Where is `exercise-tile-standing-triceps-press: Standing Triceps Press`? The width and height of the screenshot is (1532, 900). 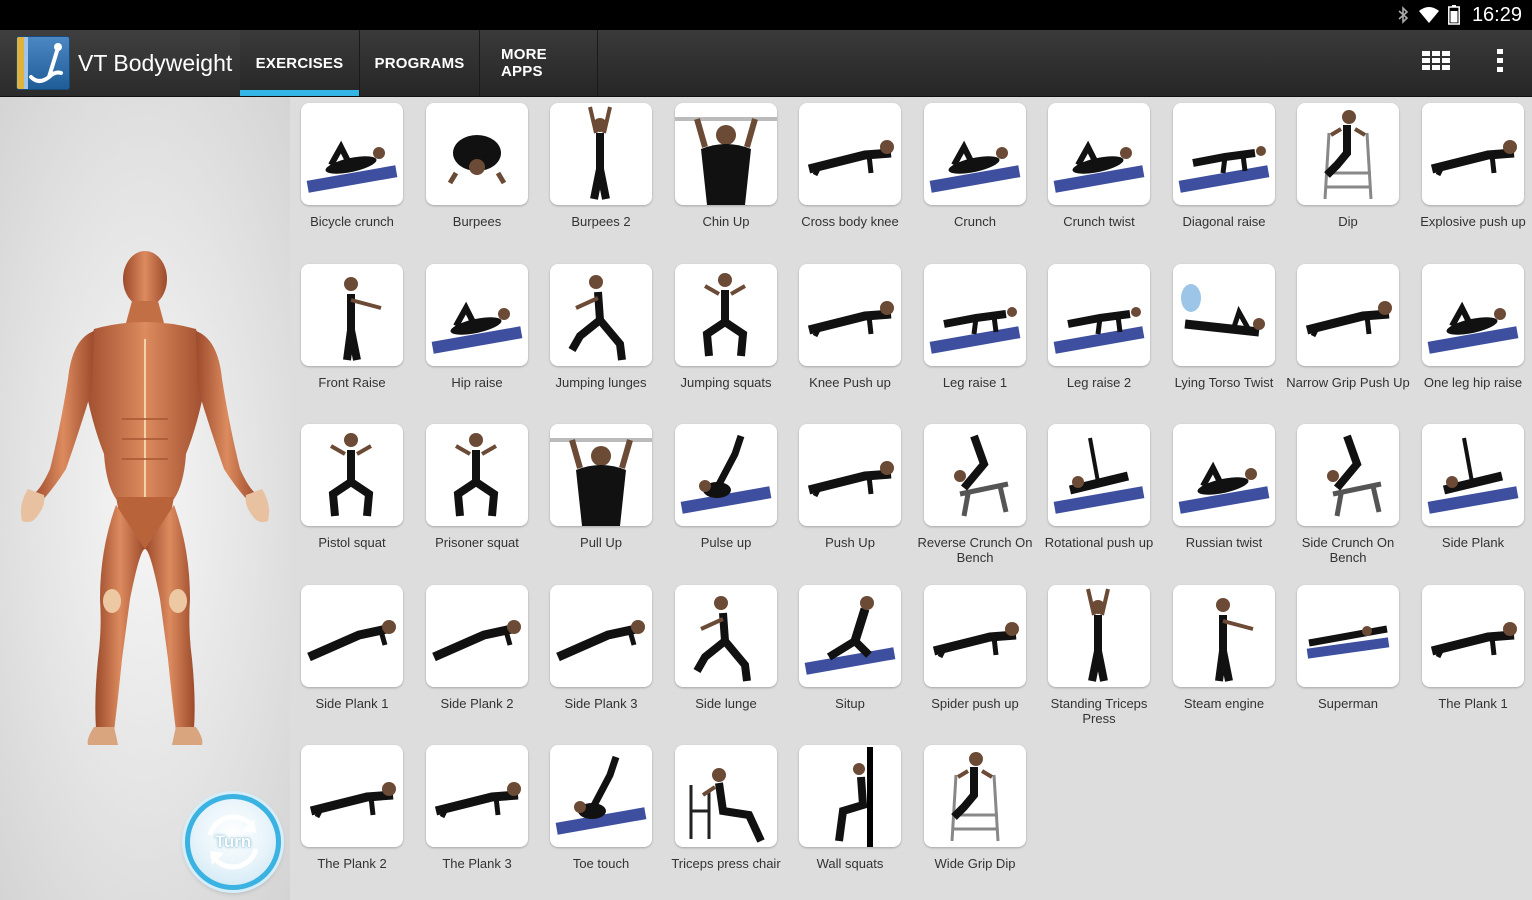
exercise-tile-standing-triceps-press: Standing Triceps Press is located at coordinates (1099, 655).